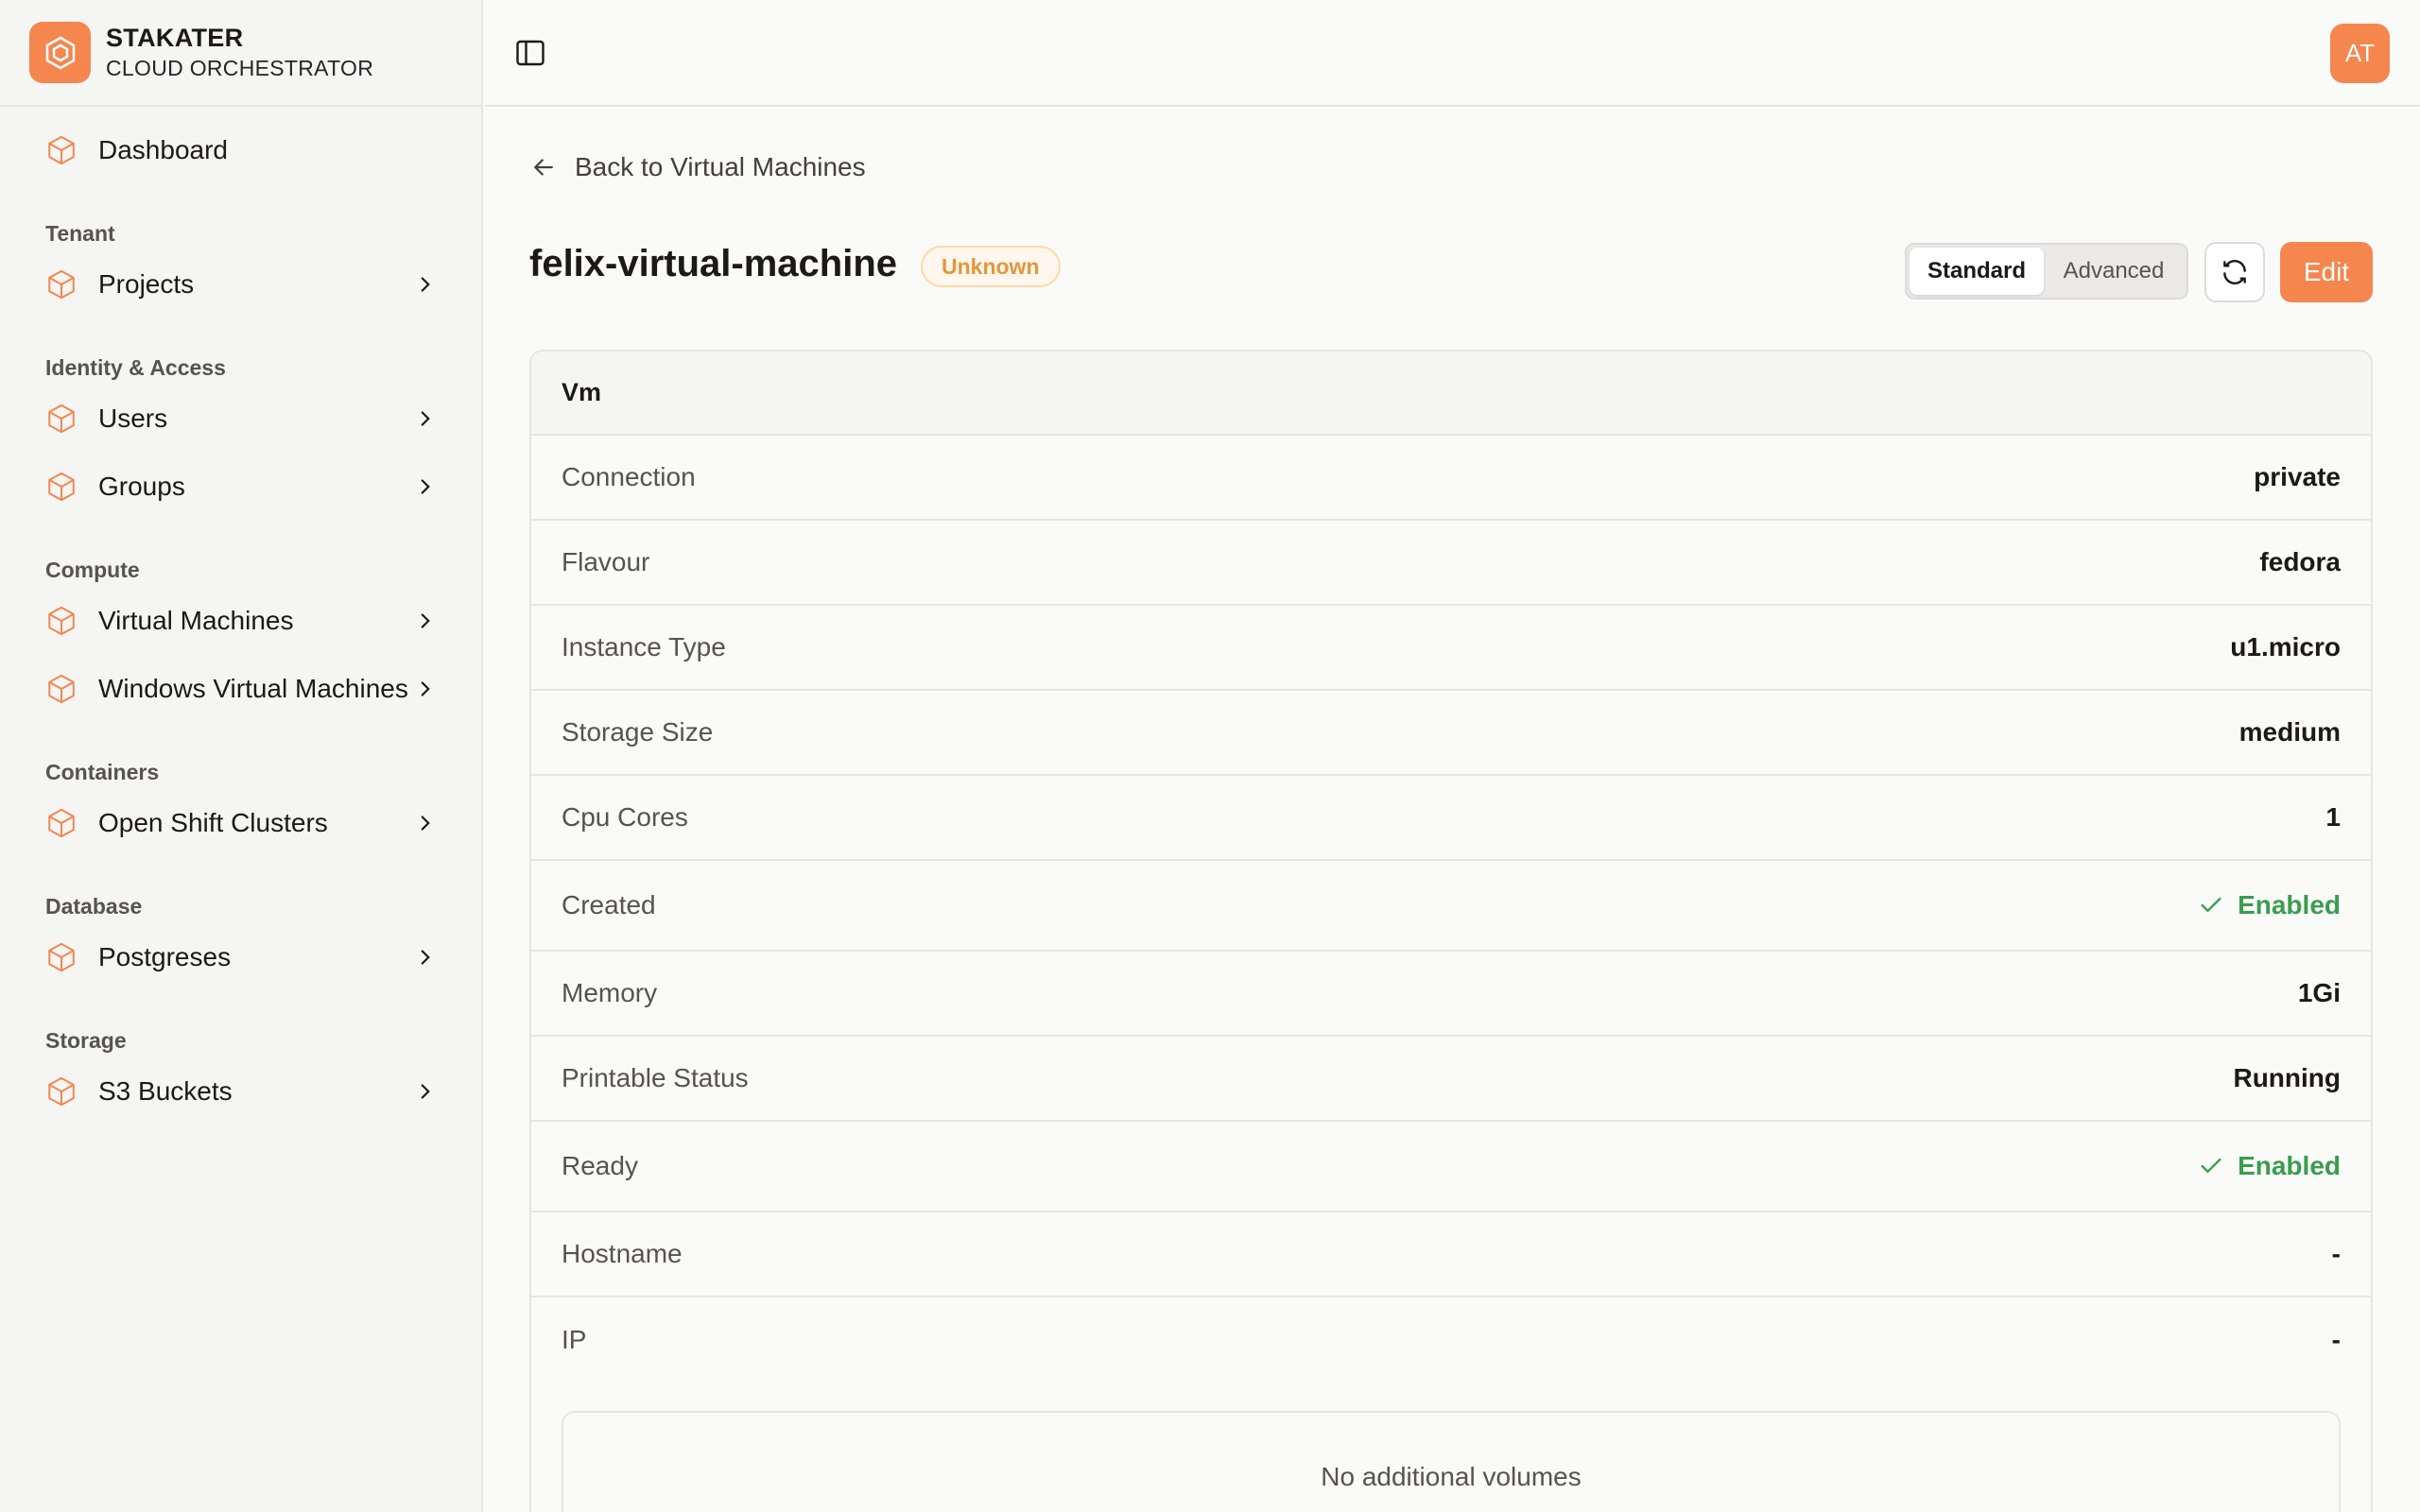  What do you see at coordinates (60, 52) in the screenshot?
I see `brand-logo-icon` at bounding box center [60, 52].